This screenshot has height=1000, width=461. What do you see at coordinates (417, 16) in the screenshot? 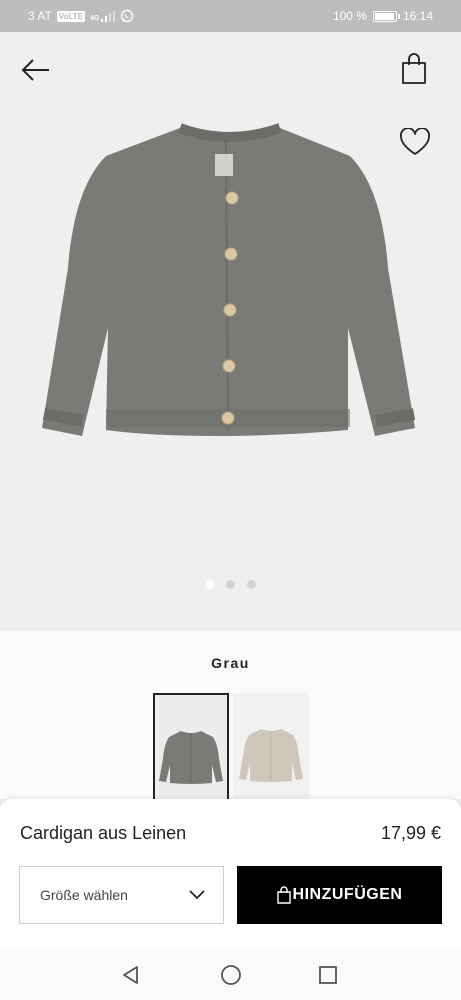
I see `clock: 16:14` at bounding box center [417, 16].